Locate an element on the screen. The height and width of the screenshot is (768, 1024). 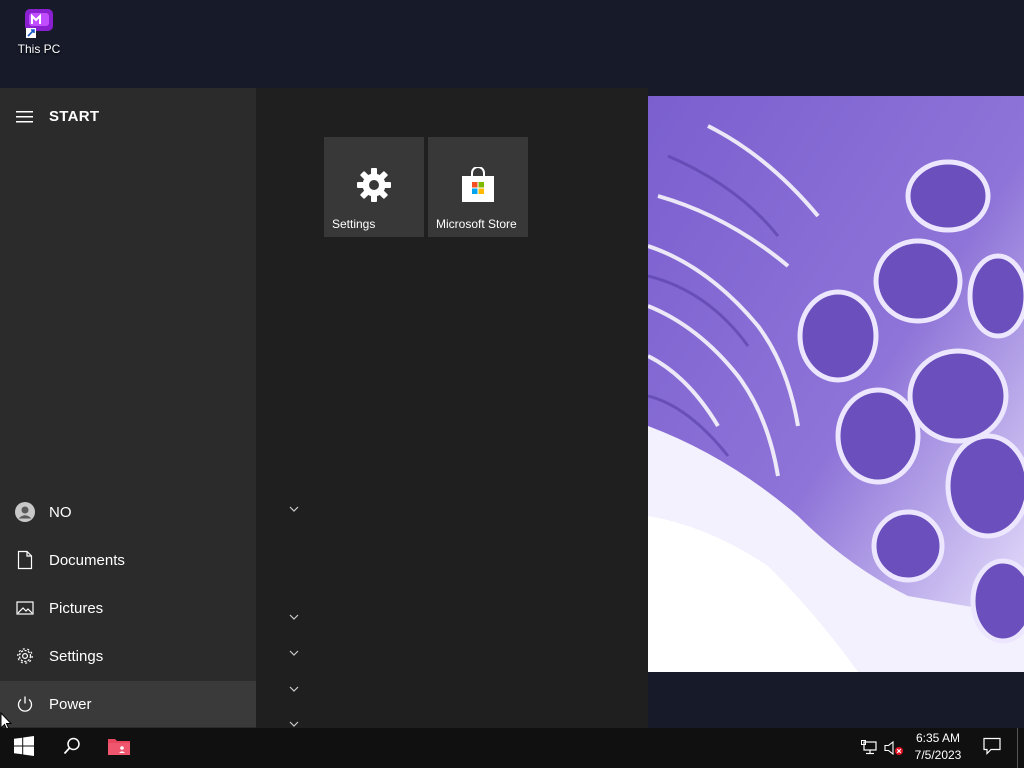
tile-settings-label: Settings is located at coordinates (354, 224).